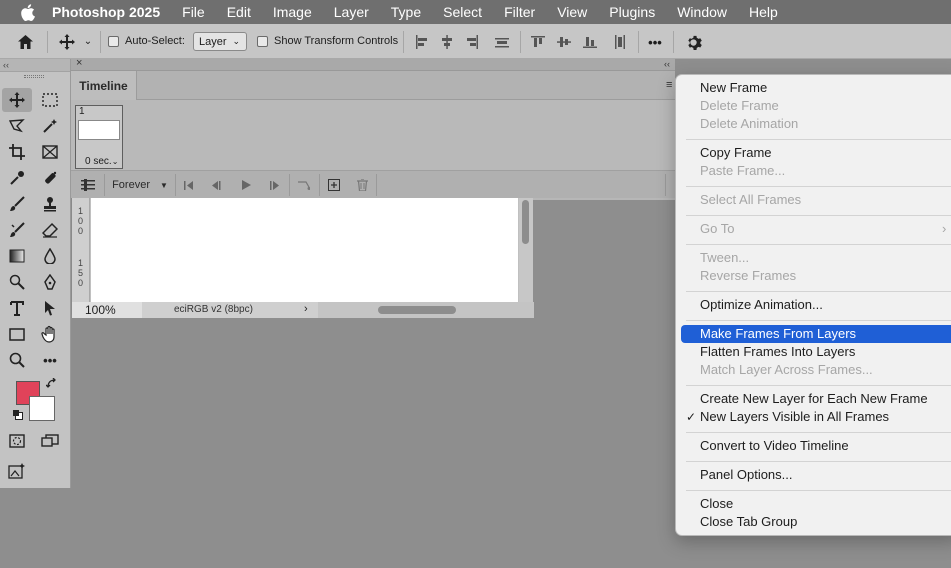 The width and height of the screenshot is (951, 568). What do you see at coordinates (17, 441) in the screenshot?
I see `quick-mask-icon` at bounding box center [17, 441].